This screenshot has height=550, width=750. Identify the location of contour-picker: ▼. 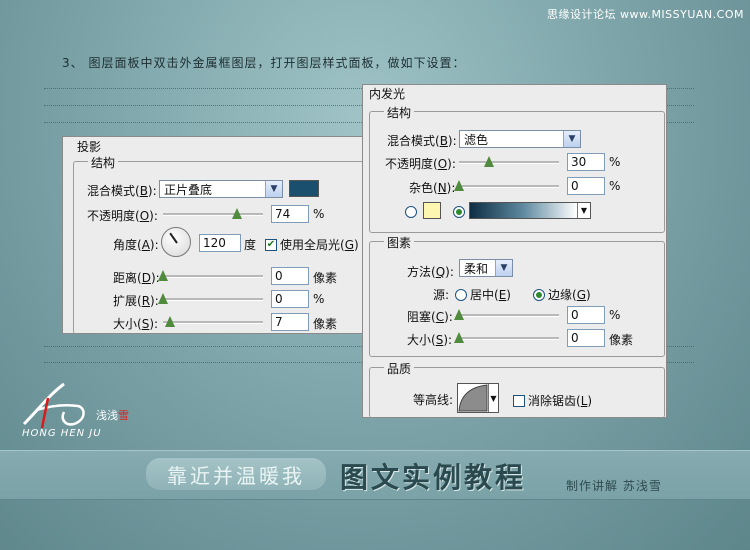
(478, 398).